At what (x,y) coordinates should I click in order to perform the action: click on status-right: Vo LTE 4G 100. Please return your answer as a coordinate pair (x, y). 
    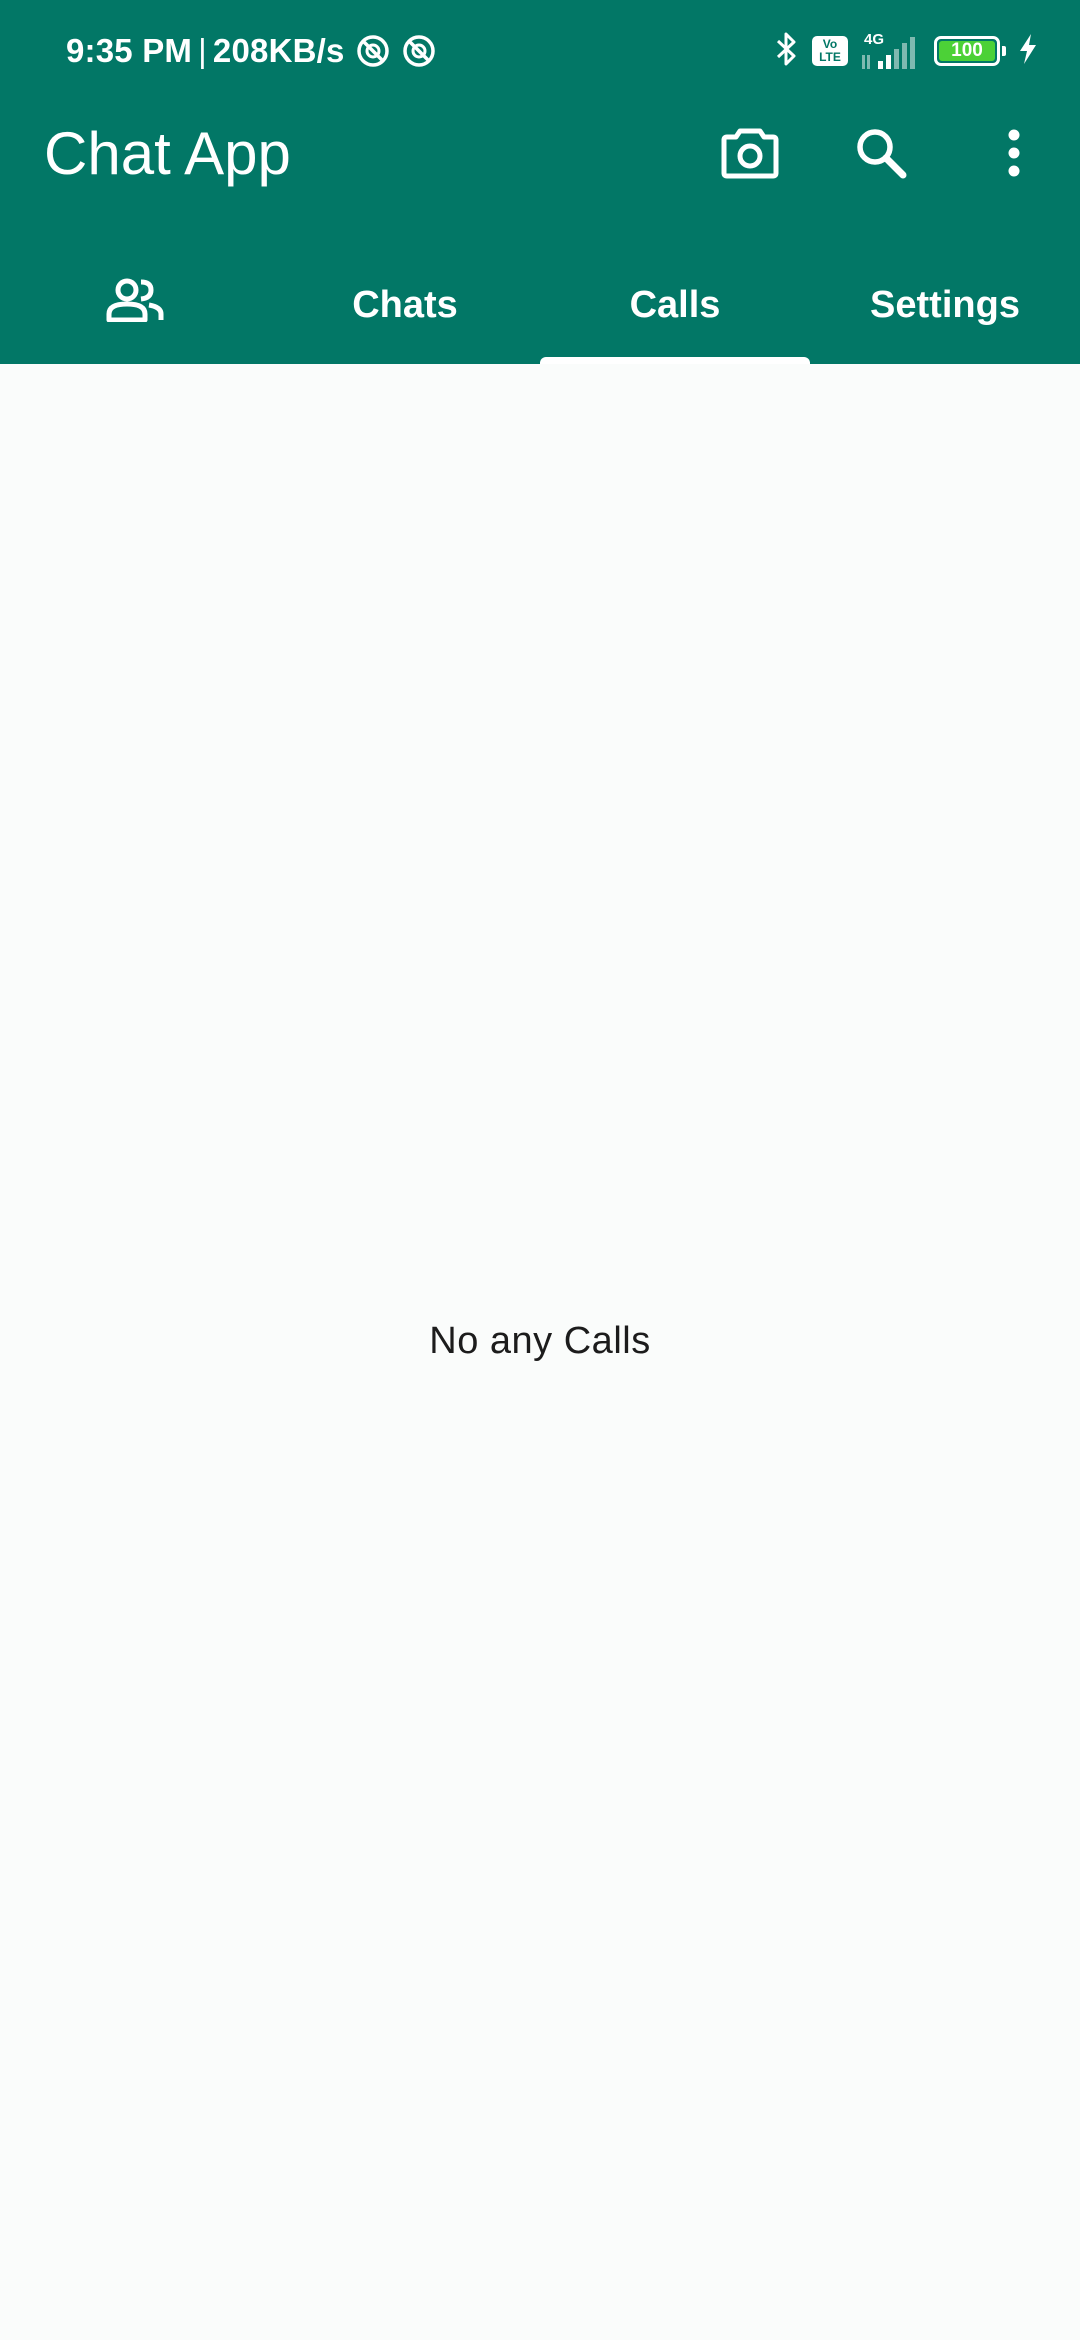
    Looking at the image, I should click on (906, 51).